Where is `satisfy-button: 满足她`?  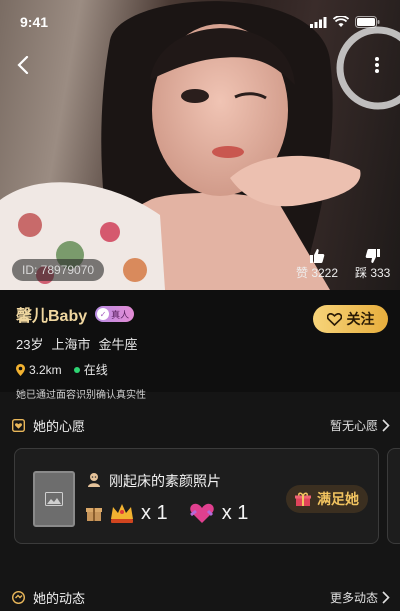
satisfy-button: 满足她 is located at coordinates (327, 499).